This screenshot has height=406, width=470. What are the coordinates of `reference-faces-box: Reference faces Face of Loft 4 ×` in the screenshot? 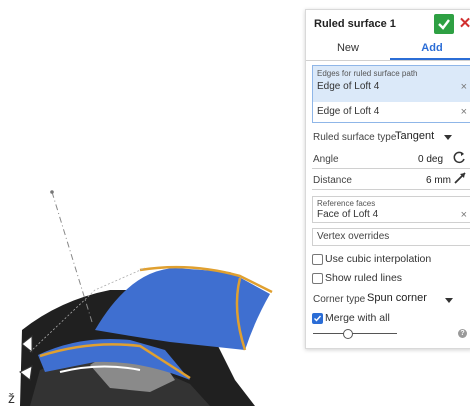 It's located at (391, 209).